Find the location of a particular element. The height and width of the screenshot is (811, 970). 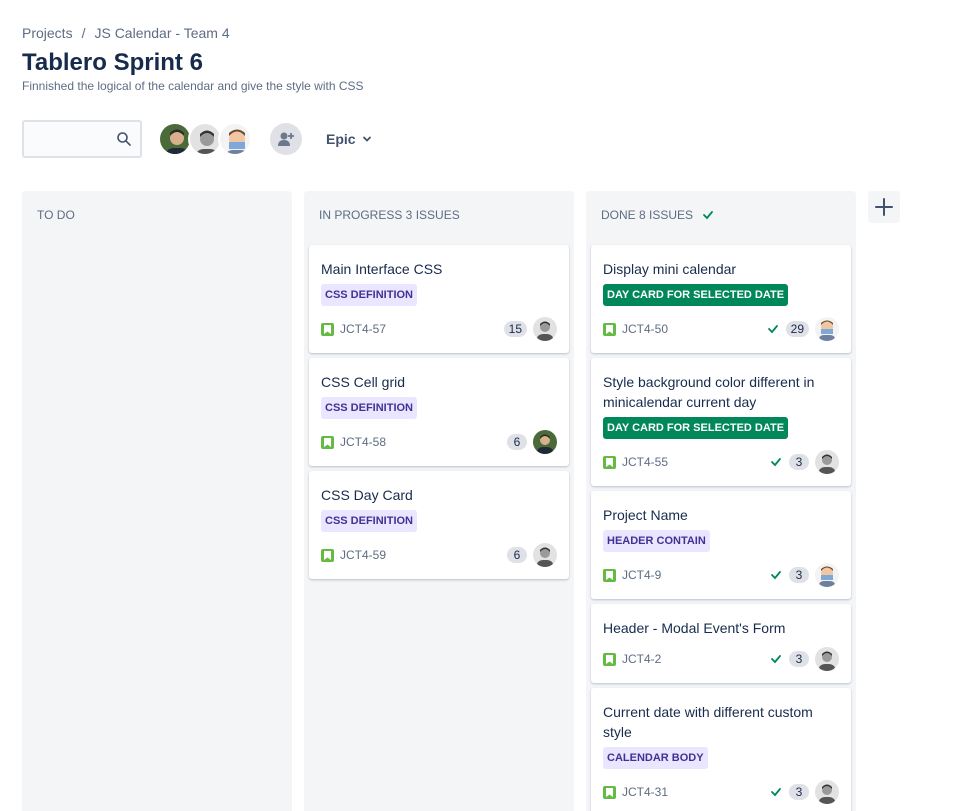

issue-key: JCT4-55 is located at coordinates (645, 462).